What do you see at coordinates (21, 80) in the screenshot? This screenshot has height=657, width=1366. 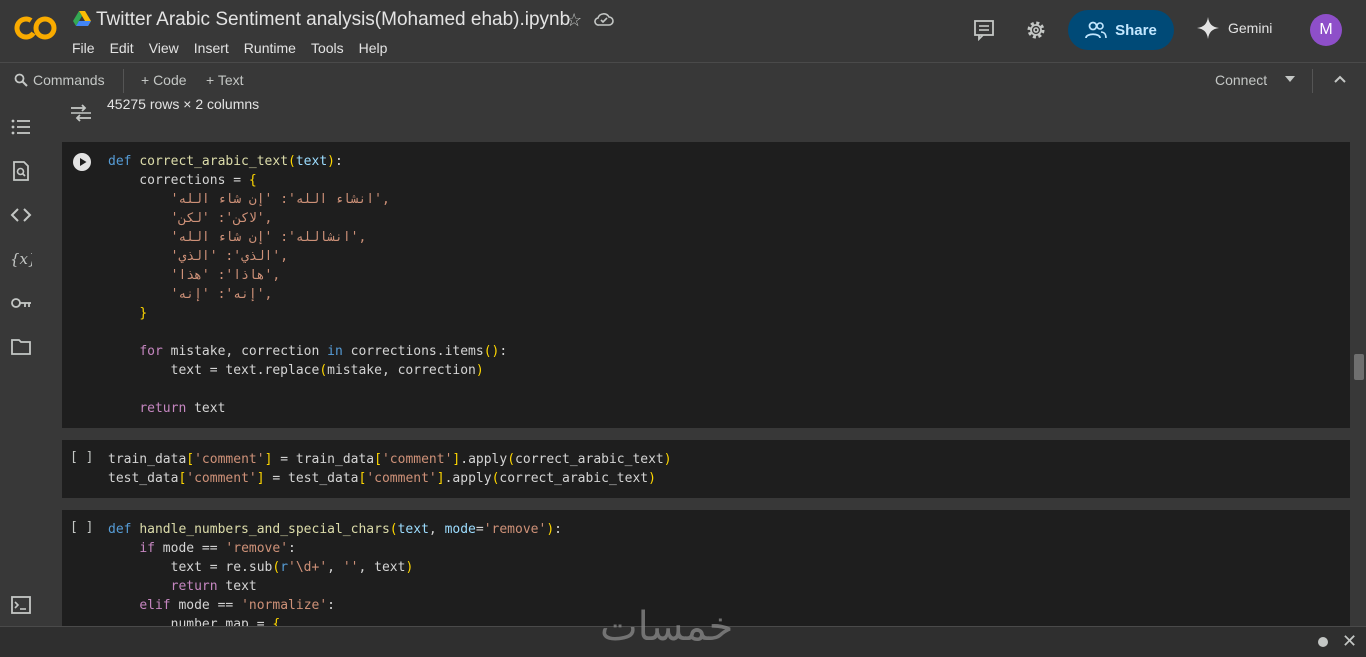 I see `search-icon` at bounding box center [21, 80].